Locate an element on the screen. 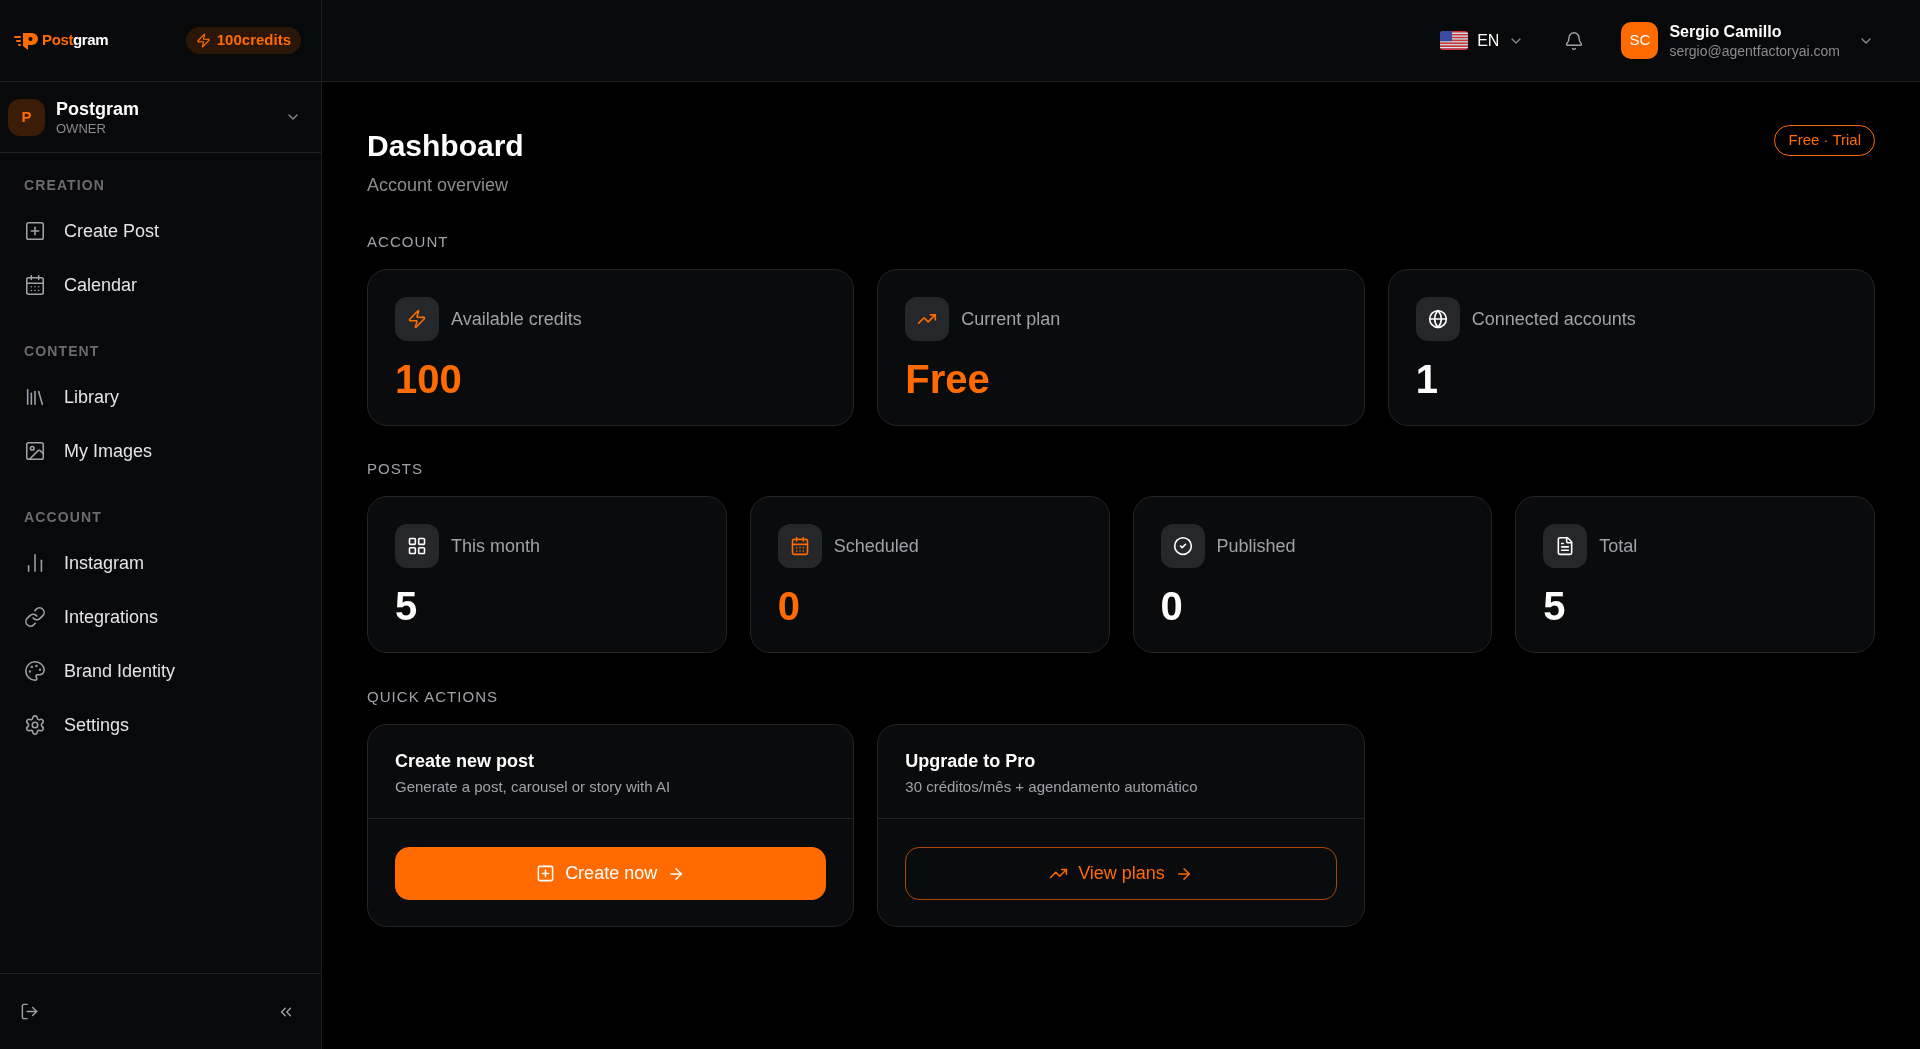 The height and width of the screenshot is (1049, 1920). page-title: Dashboard is located at coordinates (445, 146).